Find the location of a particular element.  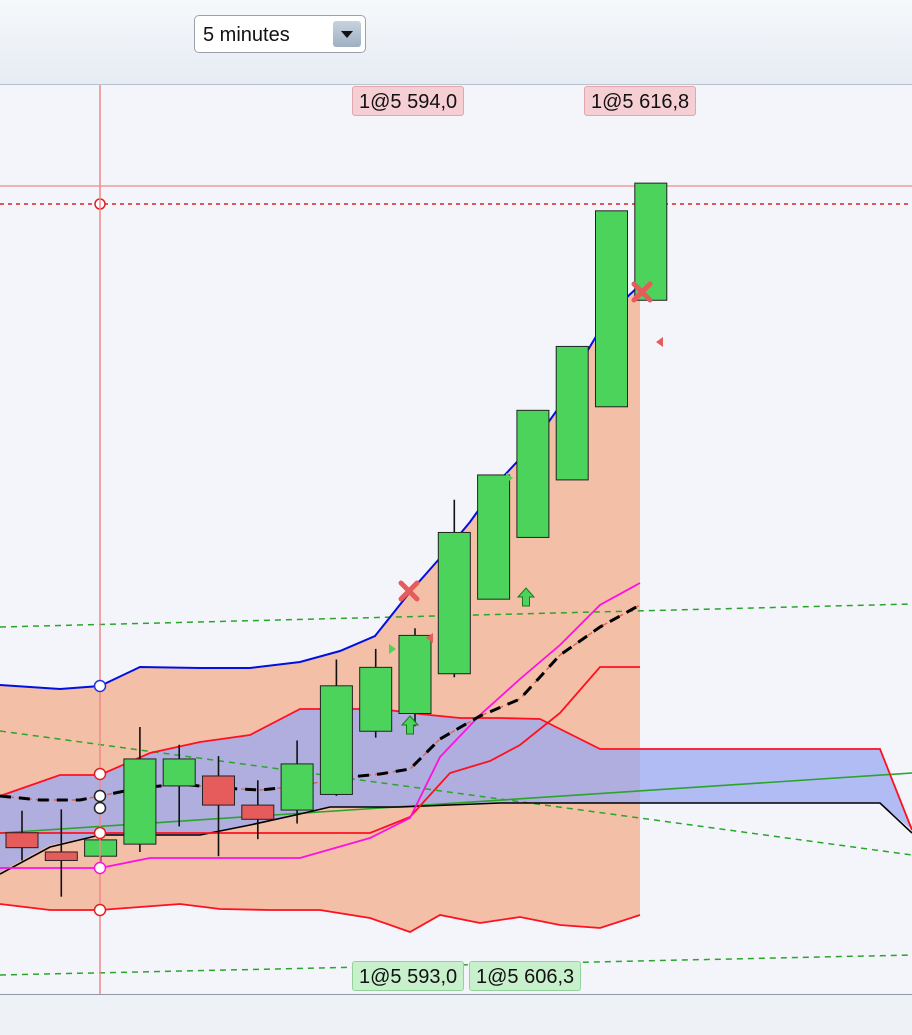

sell-order-tag-1: 1@5 594,0 is located at coordinates (408, 101).